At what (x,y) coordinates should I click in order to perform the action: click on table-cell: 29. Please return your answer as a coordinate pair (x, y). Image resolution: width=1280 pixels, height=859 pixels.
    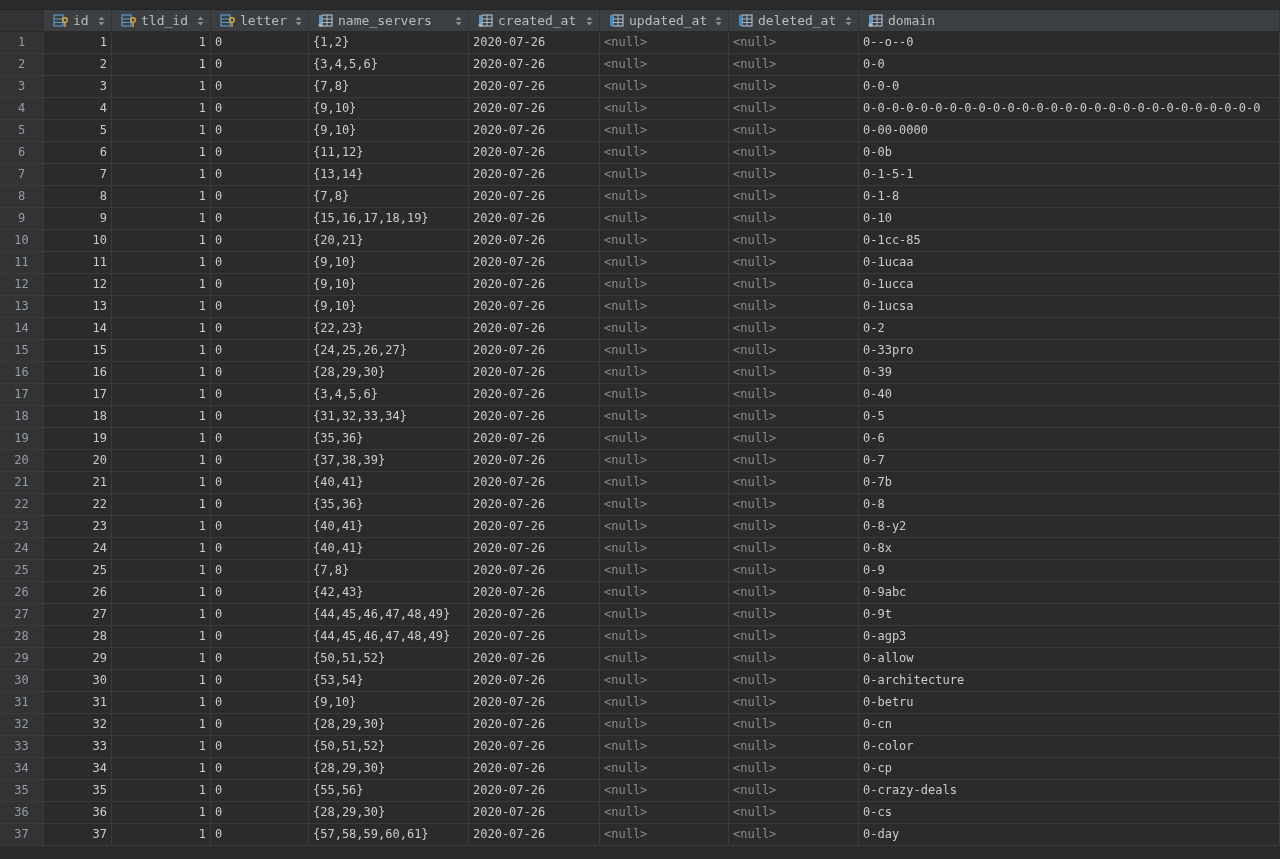
    Looking at the image, I should click on (78, 659).